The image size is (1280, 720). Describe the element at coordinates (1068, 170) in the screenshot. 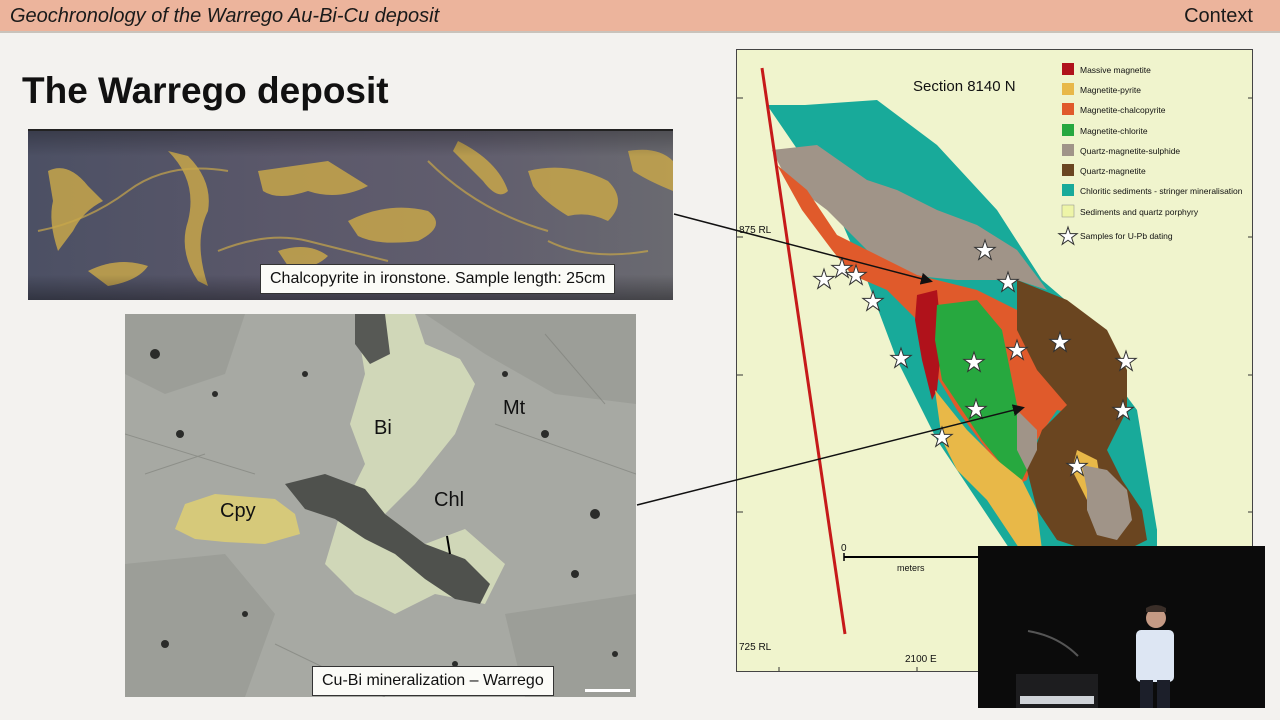

I see `legend-swatch-quartz-magnetite` at that location.